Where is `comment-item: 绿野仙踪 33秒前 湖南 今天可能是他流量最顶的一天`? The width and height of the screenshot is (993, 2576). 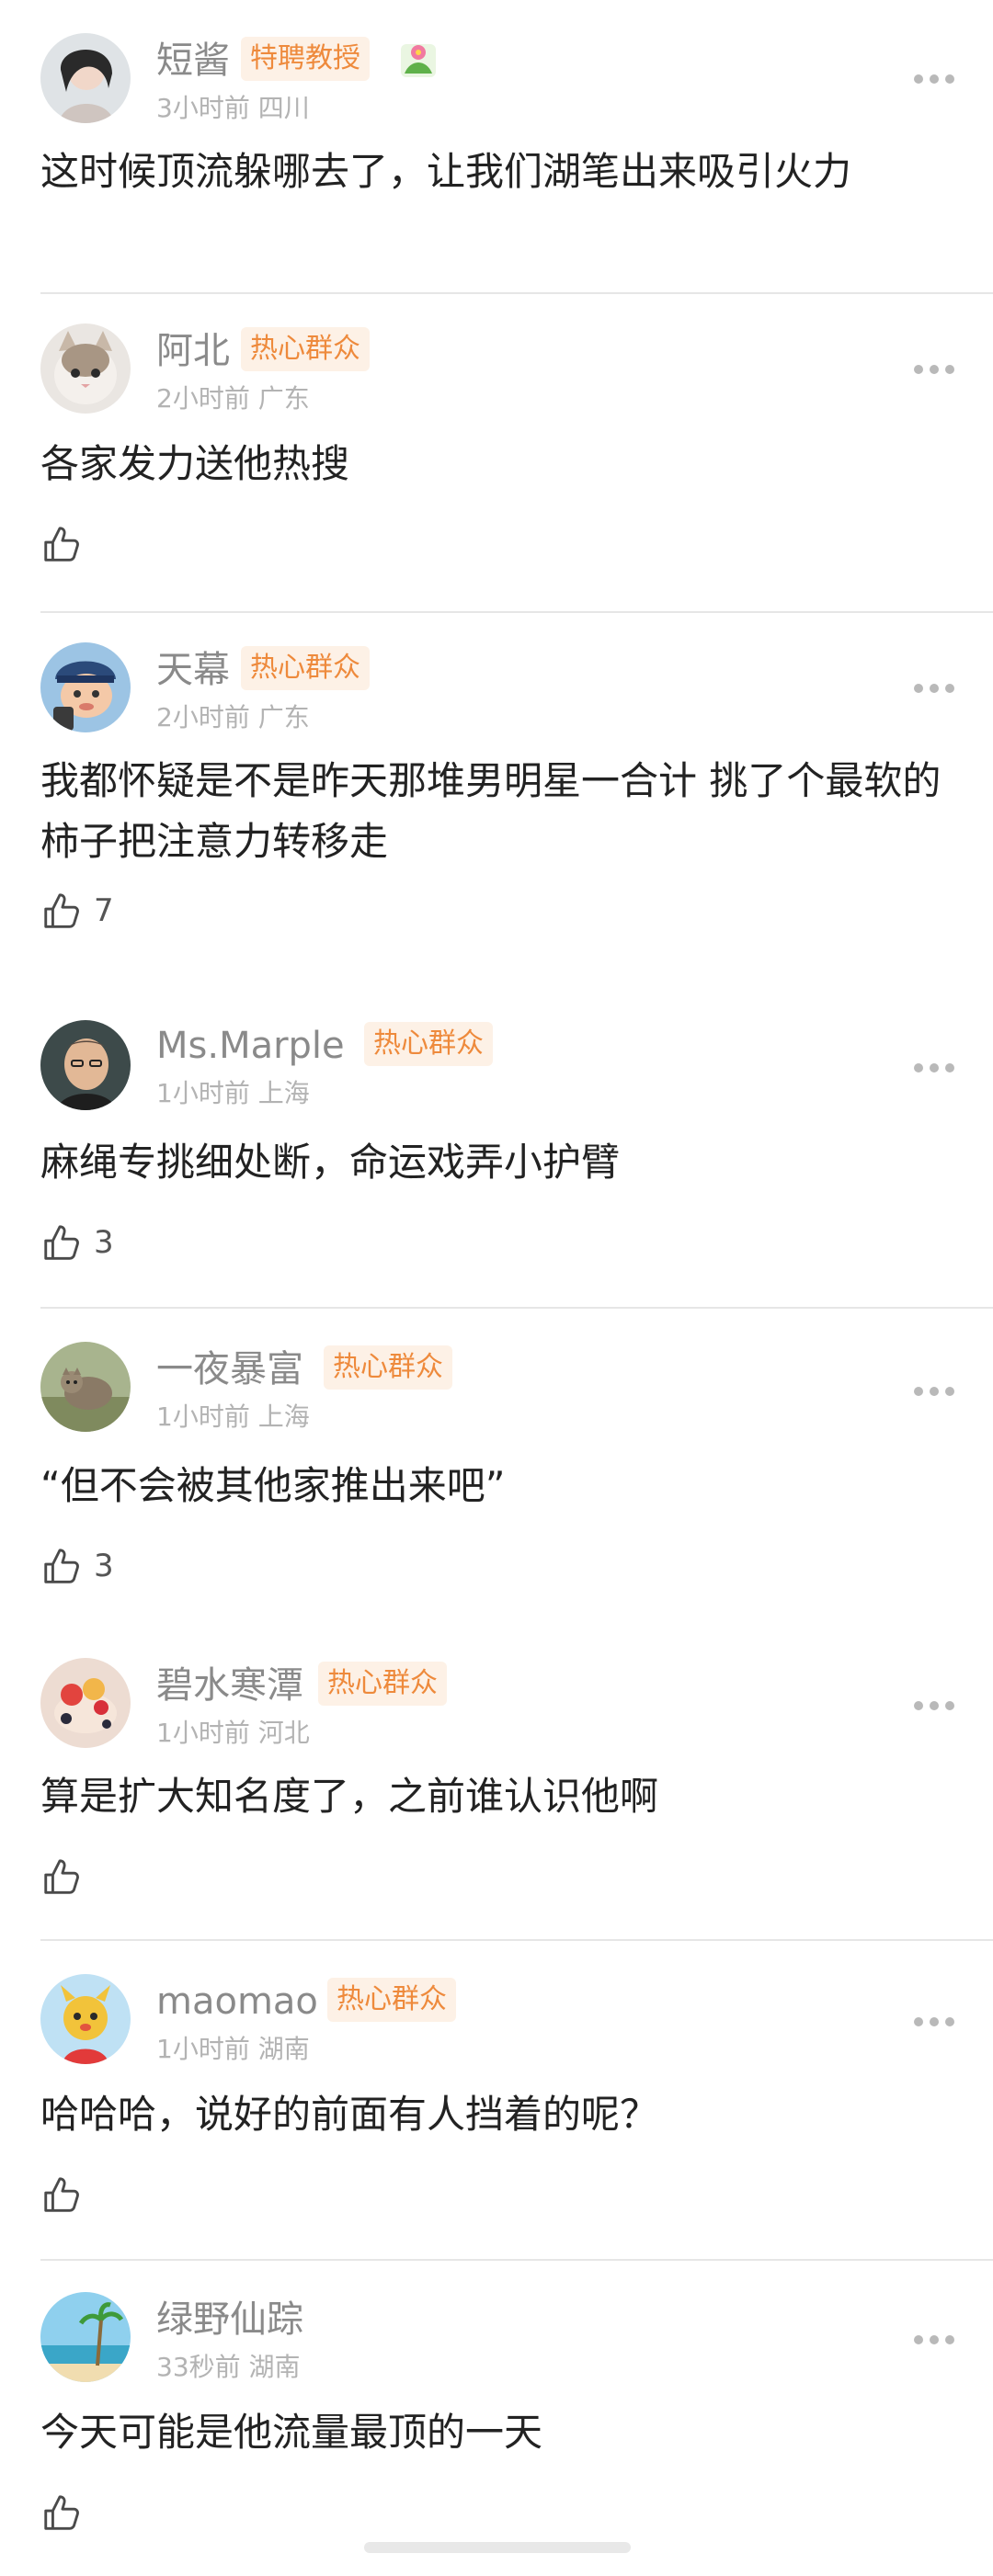
comment-item: 绿野仙踪 33秒前 湖南 今天可能是他流量最顶的一天 is located at coordinates (496, 2418).